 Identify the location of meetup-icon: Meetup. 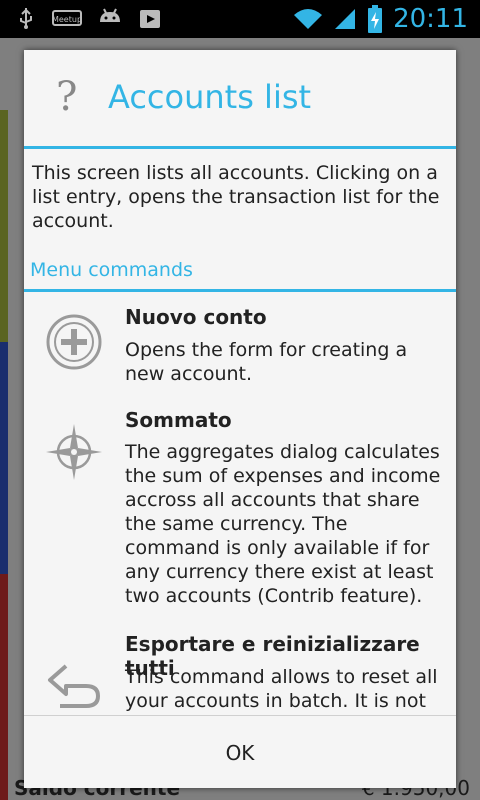
(67, 18).